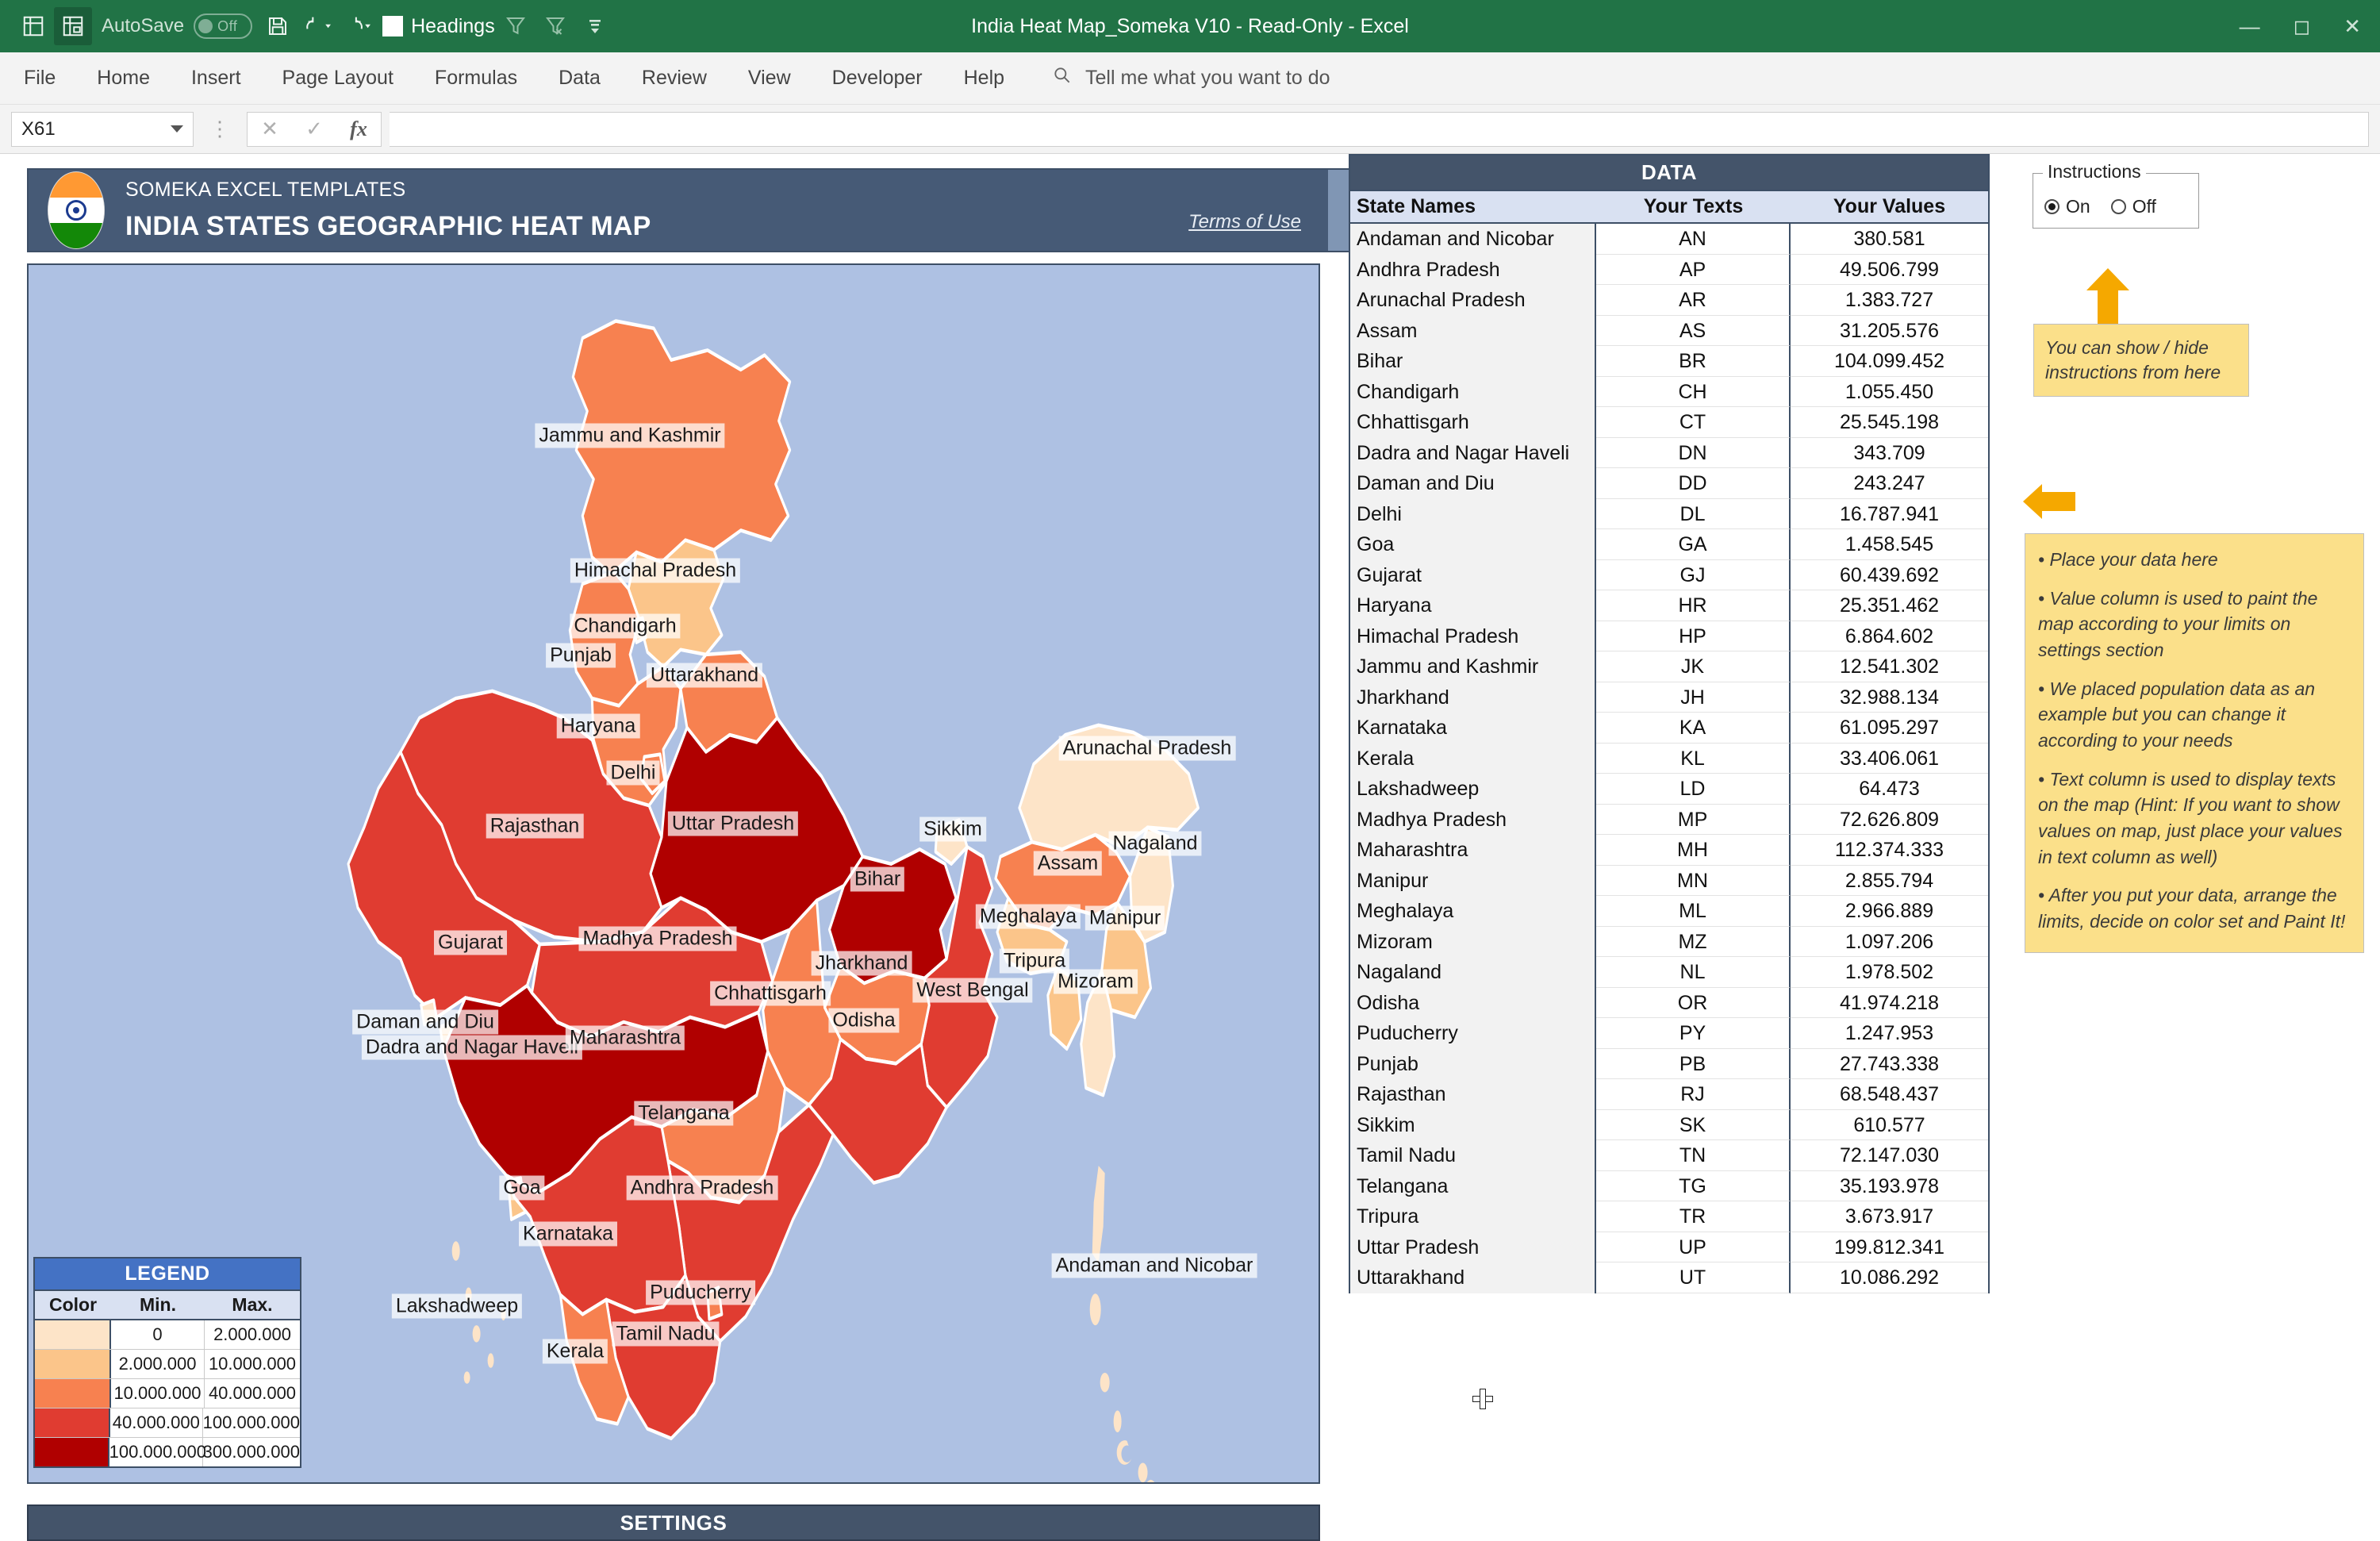 This screenshot has width=2380, height=1541. I want to click on cell-your-text: NL, so click(1693, 972).